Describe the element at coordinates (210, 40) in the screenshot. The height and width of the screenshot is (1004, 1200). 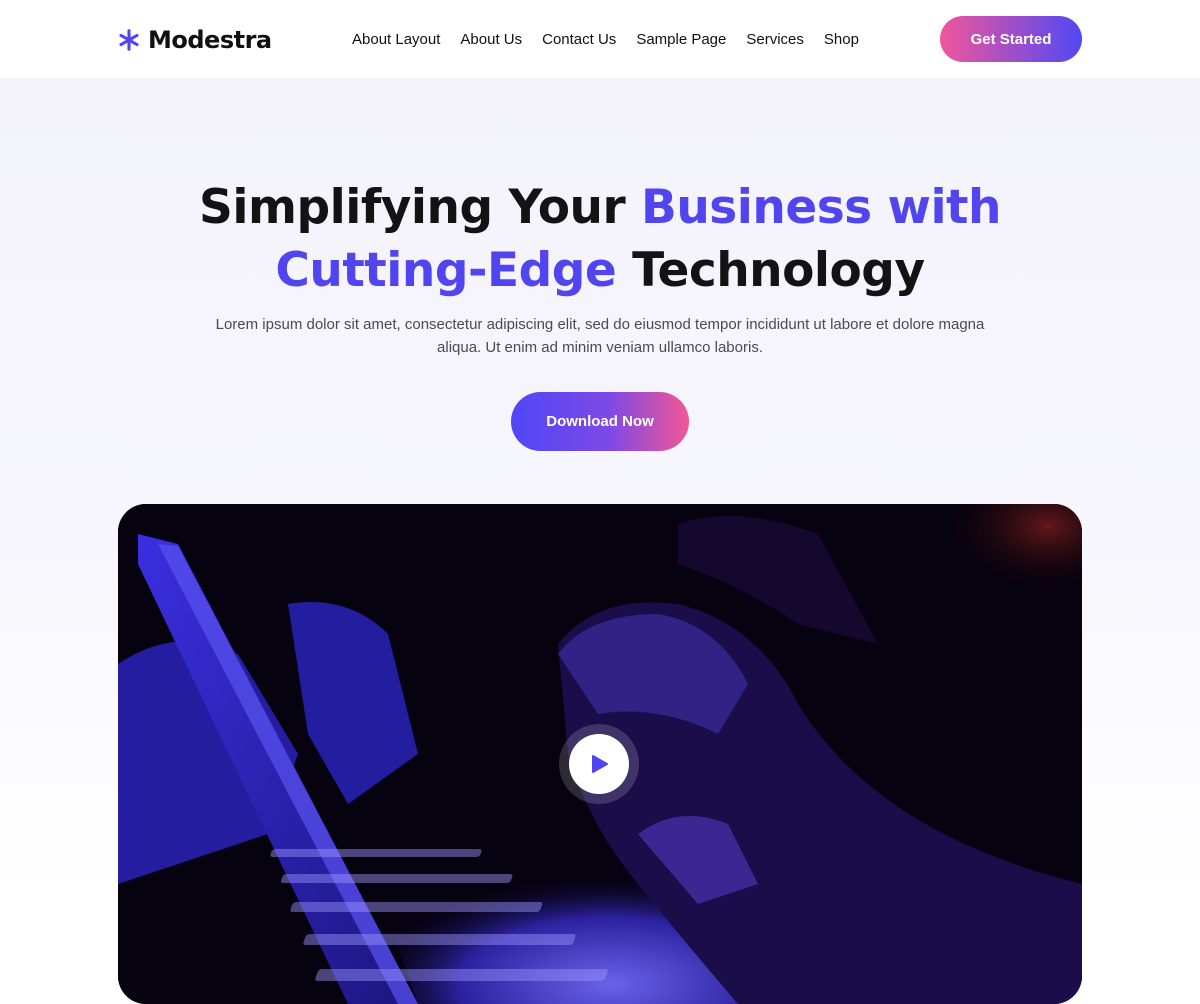
I see `brand-name: Modestra` at that location.